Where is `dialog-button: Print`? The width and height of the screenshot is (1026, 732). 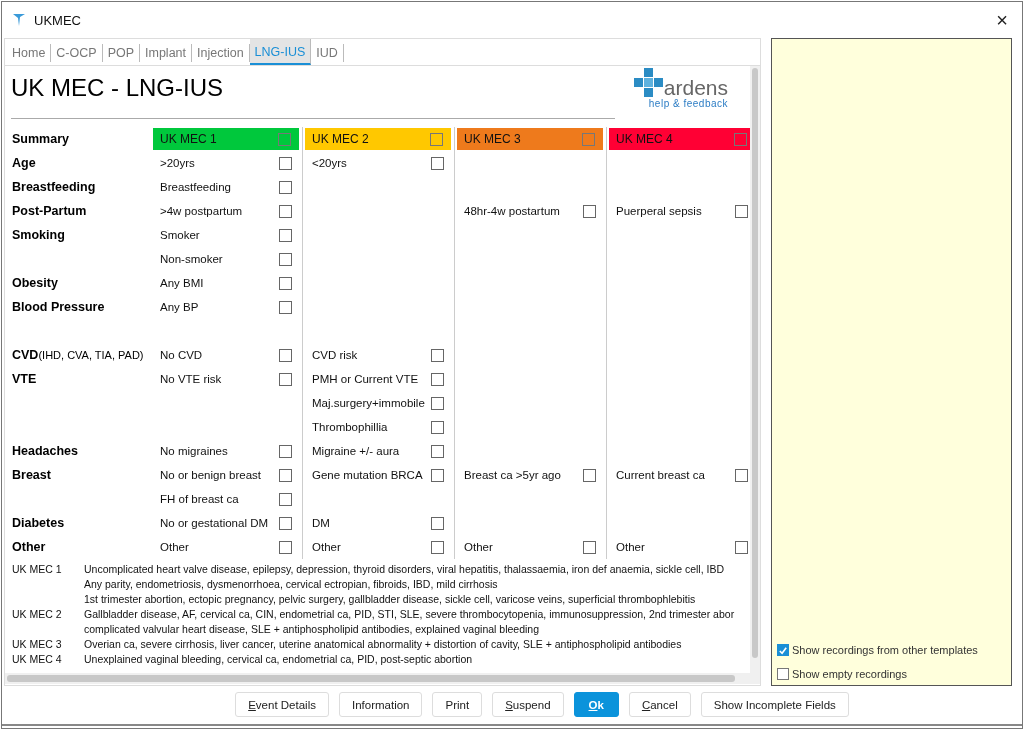 dialog-button: Print is located at coordinates (457, 704).